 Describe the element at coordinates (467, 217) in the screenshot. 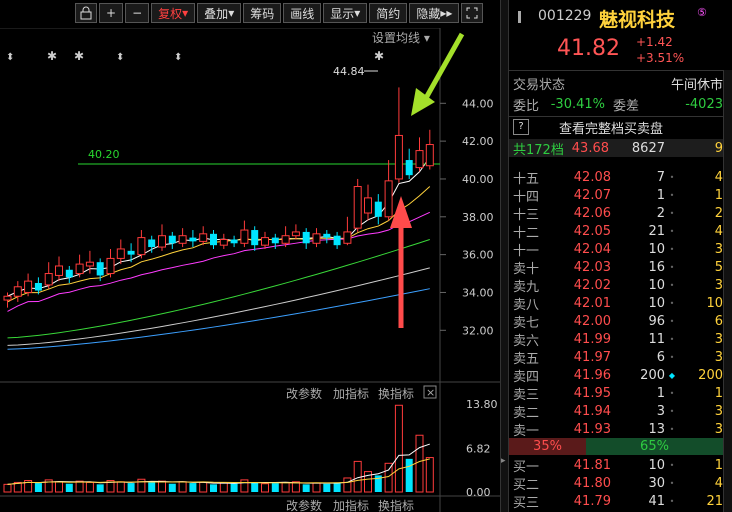

I see `price-axis: 44.00 42.00 40.00 38.00 36.00 34.00 32.00` at that location.